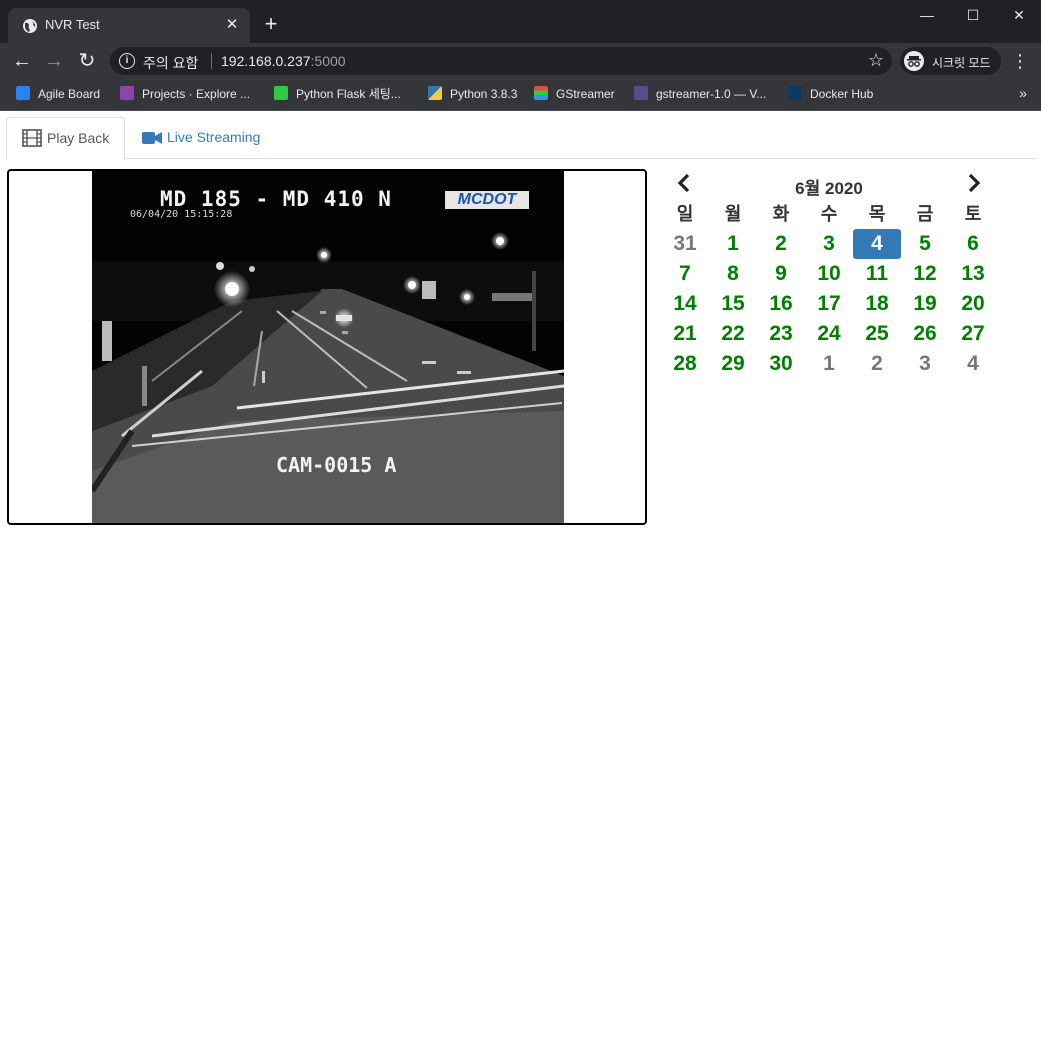  I want to click on calendar-day: 1, so click(733, 244).